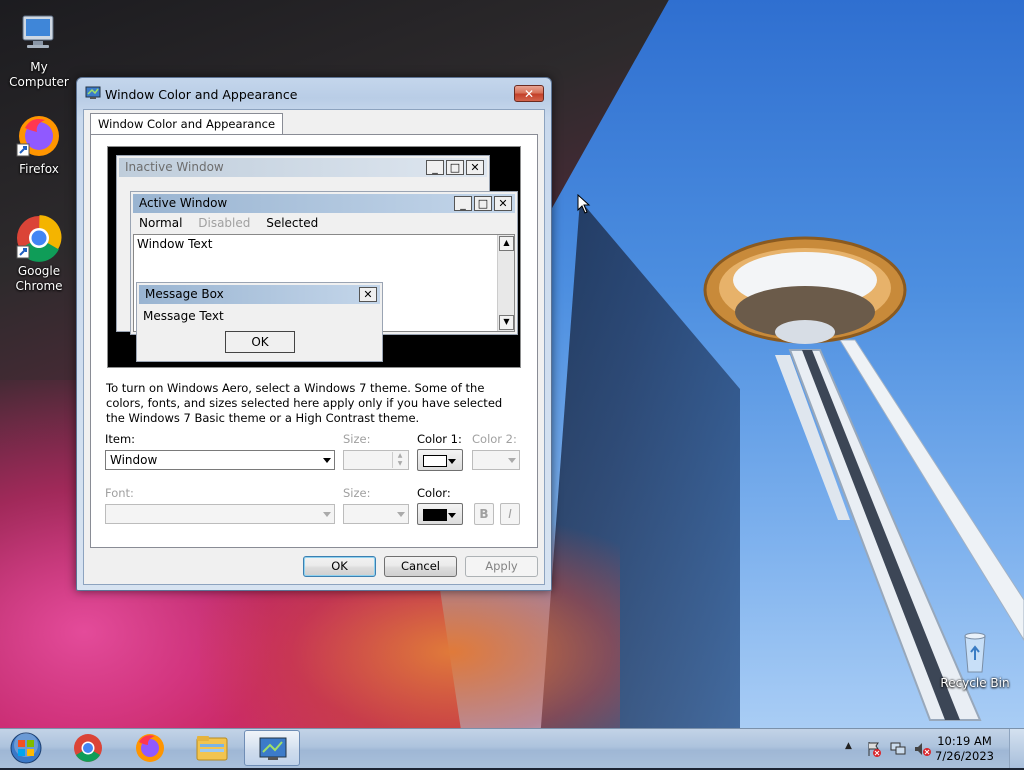 The image size is (1024, 770). I want to click on apply-button: Apply, so click(501, 566).